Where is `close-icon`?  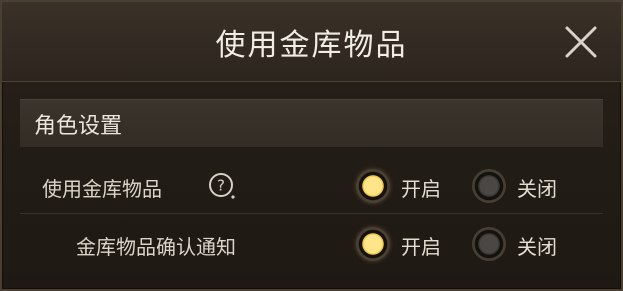 close-icon is located at coordinates (581, 42).